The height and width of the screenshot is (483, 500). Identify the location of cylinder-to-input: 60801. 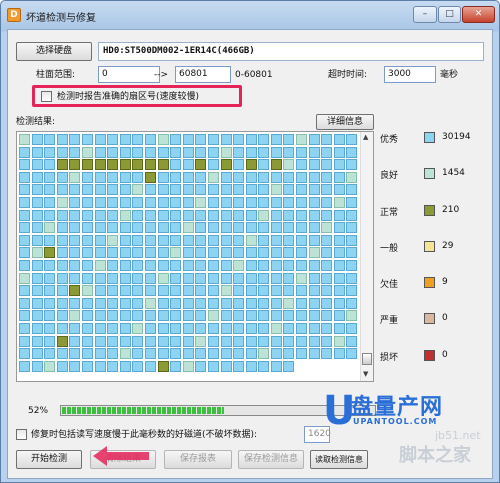
(203, 74).